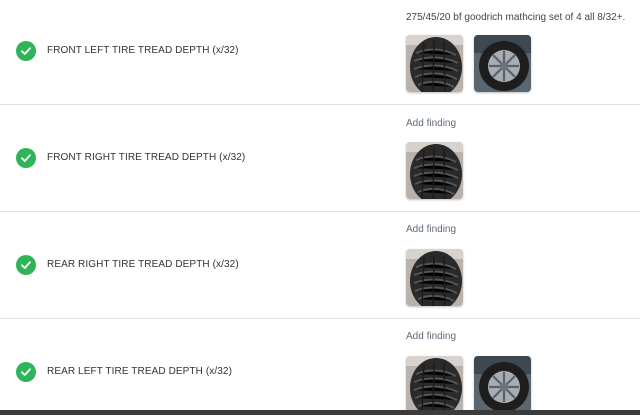  I want to click on row-label: REAR RIGHT TIRE TREAD DEPTH (x/32), so click(143, 264).